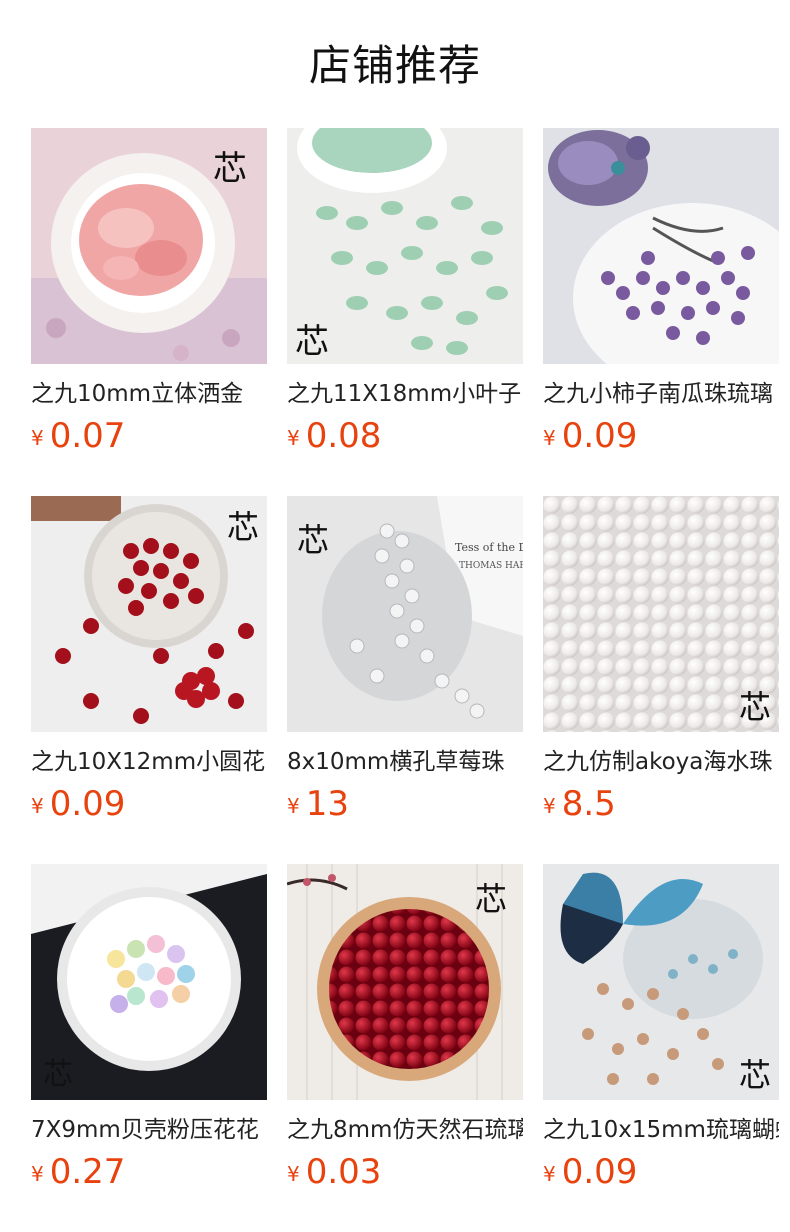 This screenshot has width=790, height=1232. I want to click on product-price: ¥13, so click(318, 804).